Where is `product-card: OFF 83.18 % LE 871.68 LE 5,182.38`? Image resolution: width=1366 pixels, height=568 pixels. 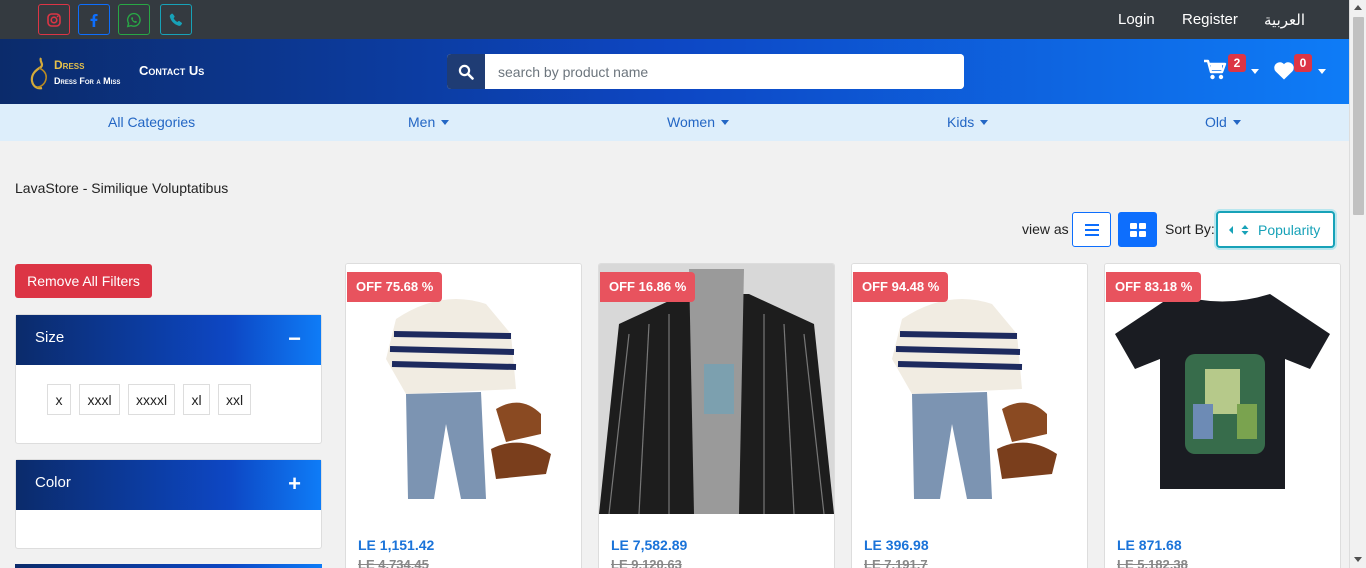 product-card: OFF 83.18 % LE 871.68 LE 5,182.38 is located at coordinates (1222, 415).